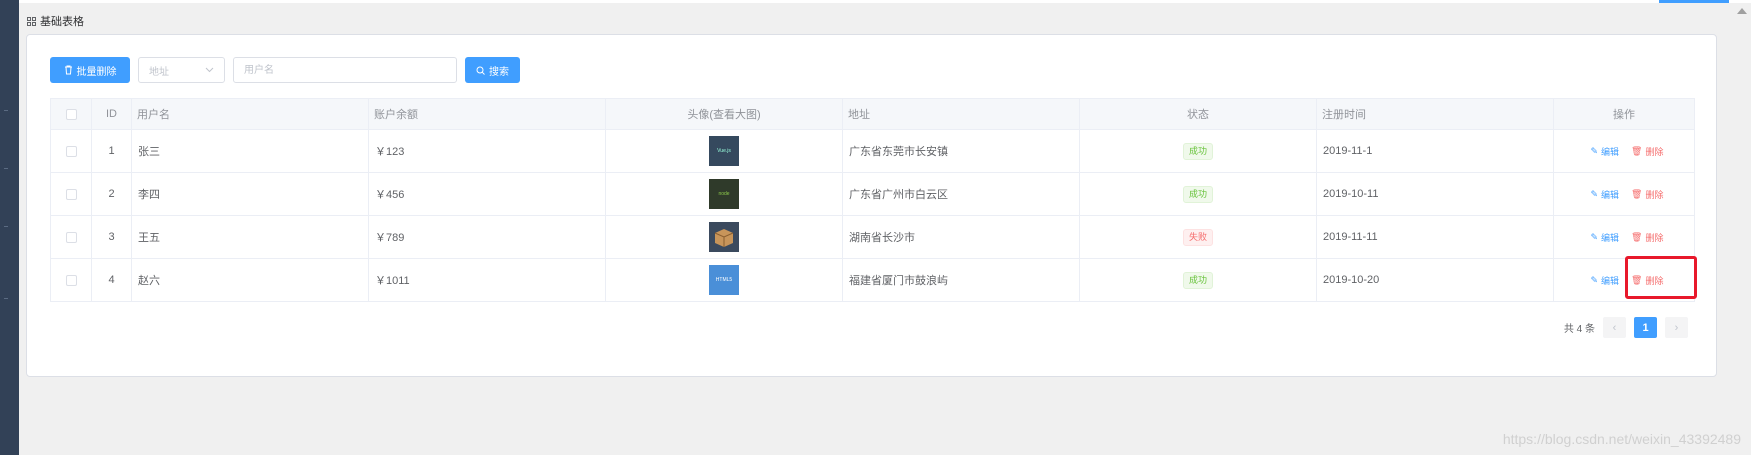  What do you see at coordinates (31, 21) in the screenshot?
I see `grid-icon` at bounding box center [31, 21].